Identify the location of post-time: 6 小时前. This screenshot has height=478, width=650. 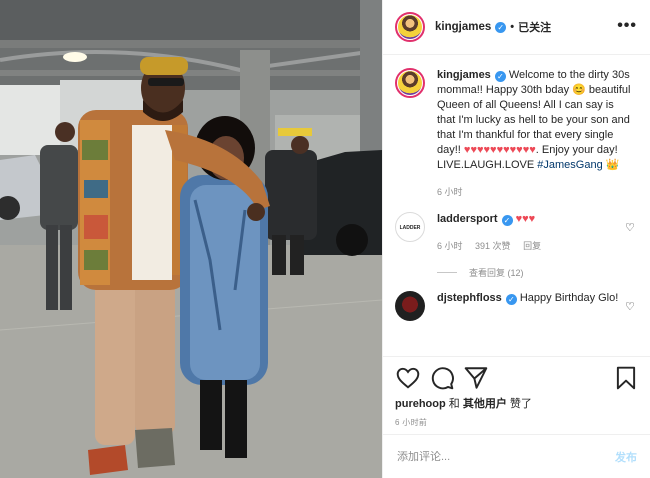
(411, 422).